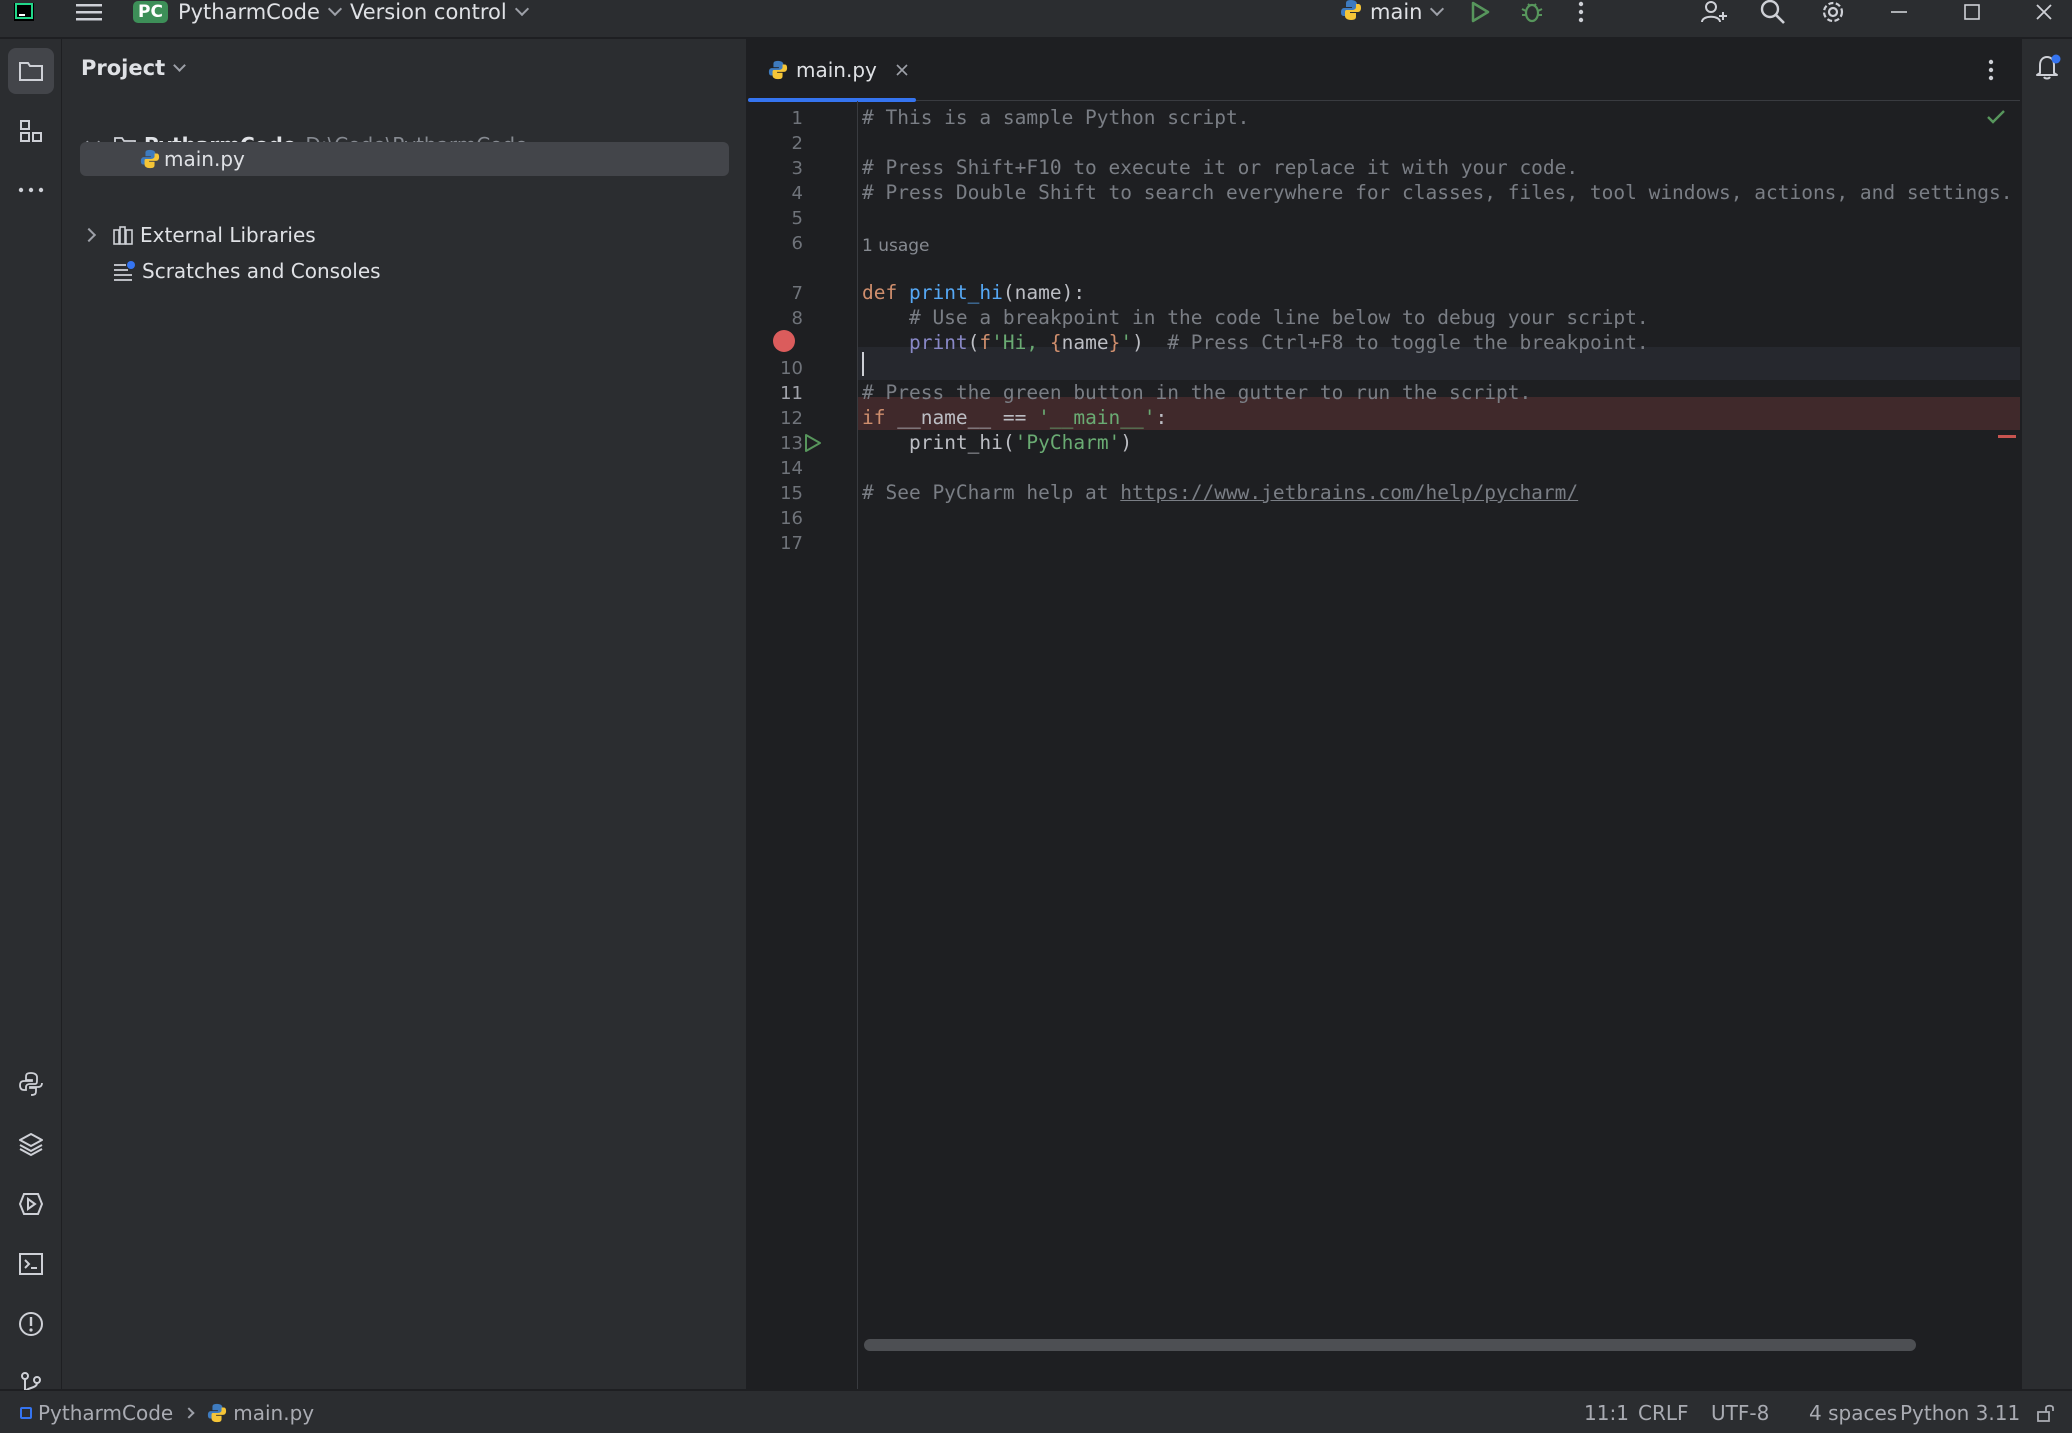  I want to click on file-encoding: UTF-8, so click(1740, 1412).